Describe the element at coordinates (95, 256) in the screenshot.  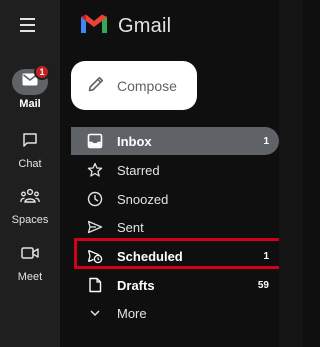
I see `scheduled-send-icon` at that location.